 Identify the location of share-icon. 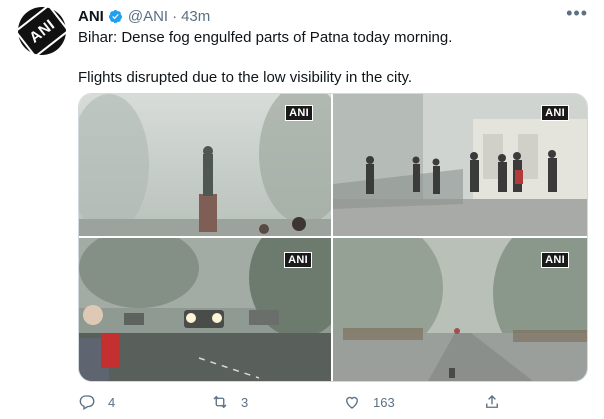
(492, 401).